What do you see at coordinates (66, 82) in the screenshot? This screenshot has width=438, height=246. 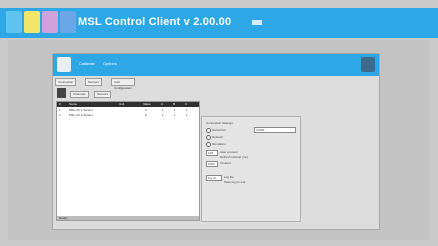 I see `tab-connection: Connection` at bounding box center [66, 82].